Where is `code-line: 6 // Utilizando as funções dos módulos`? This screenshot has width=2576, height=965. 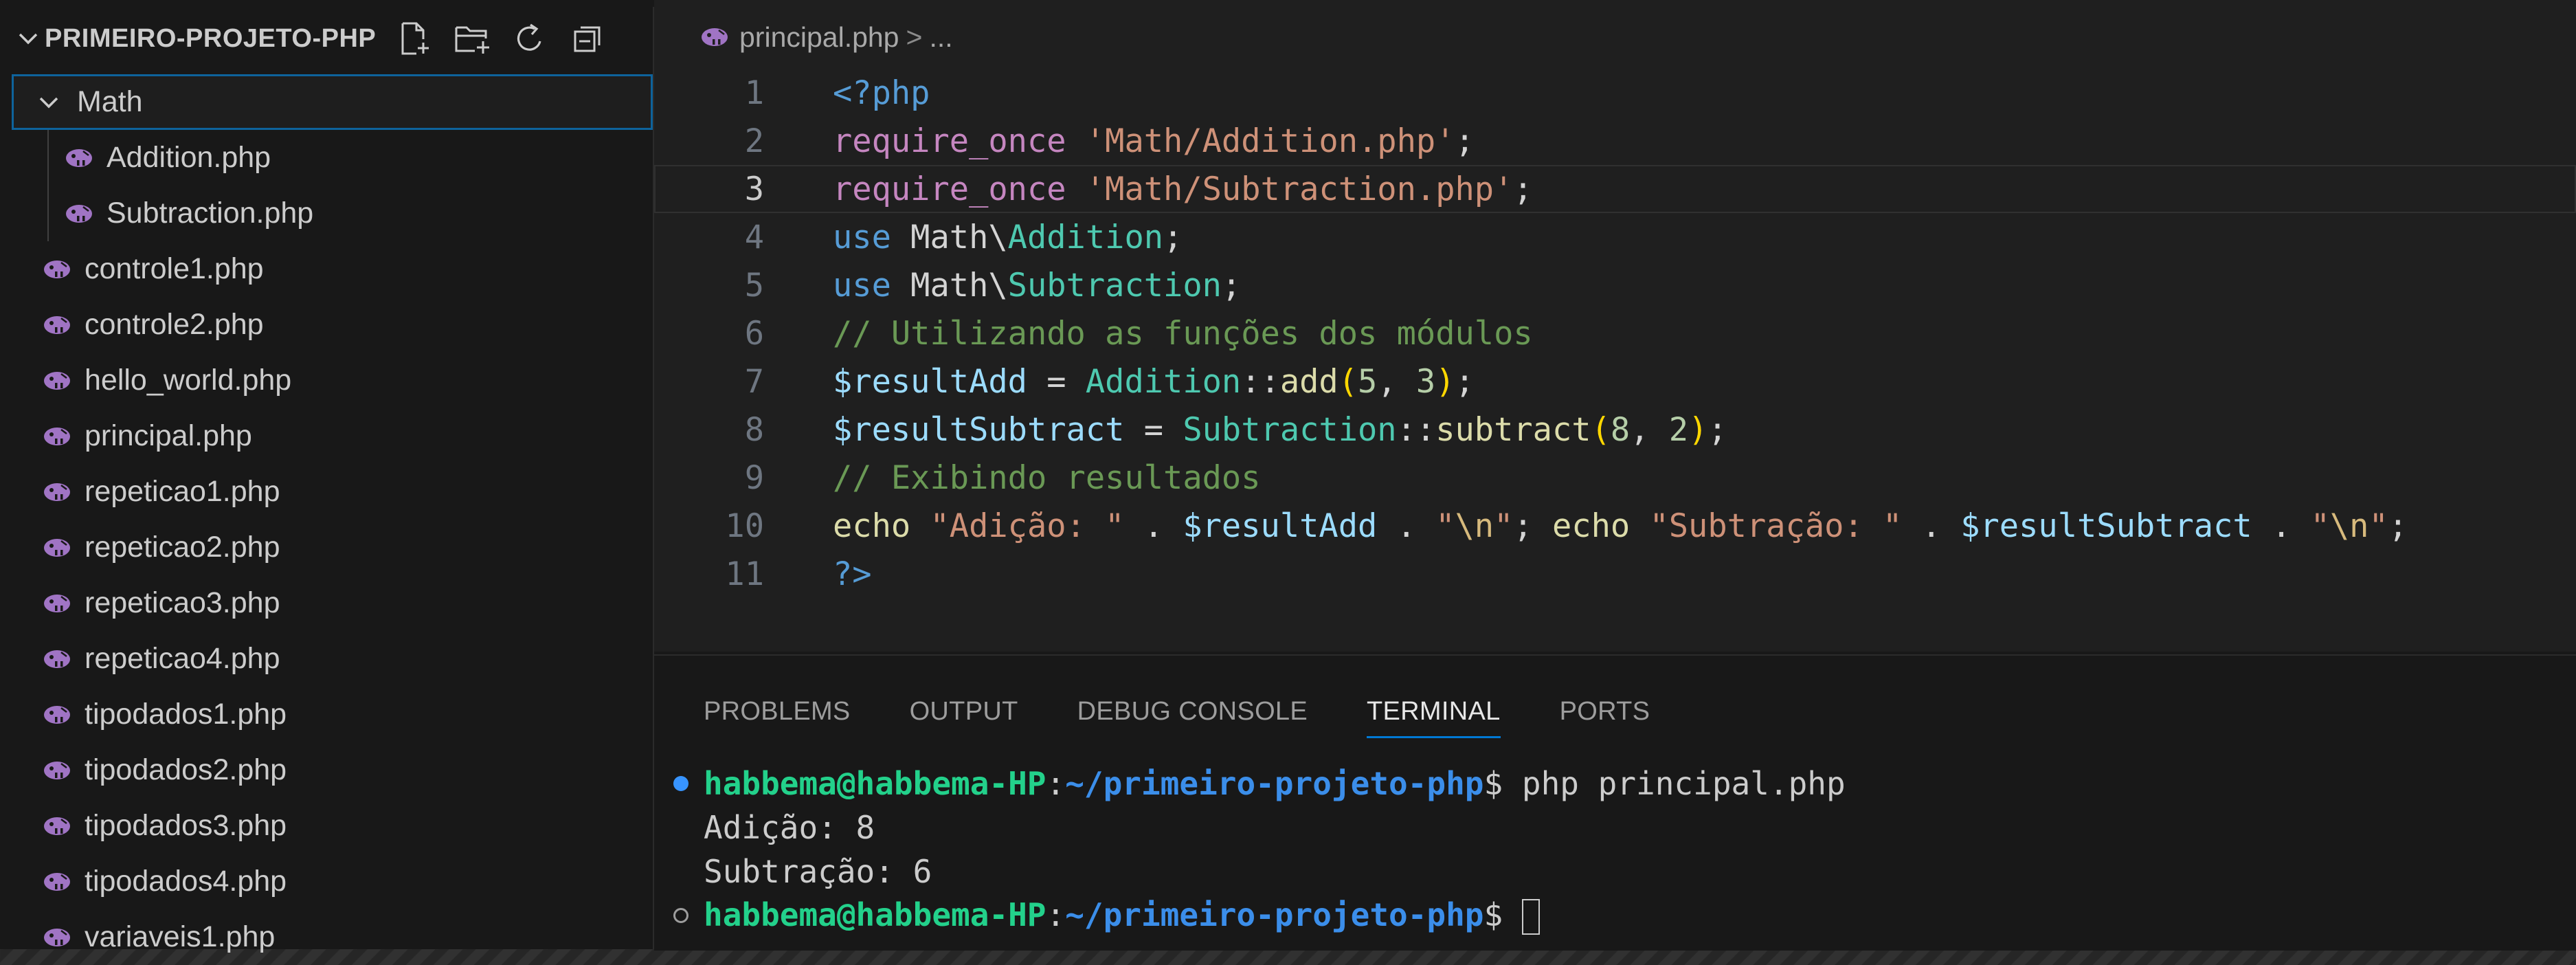
code-line: 6 // Utilizando as funções dos módulos is located at coordinates (1615, 333).